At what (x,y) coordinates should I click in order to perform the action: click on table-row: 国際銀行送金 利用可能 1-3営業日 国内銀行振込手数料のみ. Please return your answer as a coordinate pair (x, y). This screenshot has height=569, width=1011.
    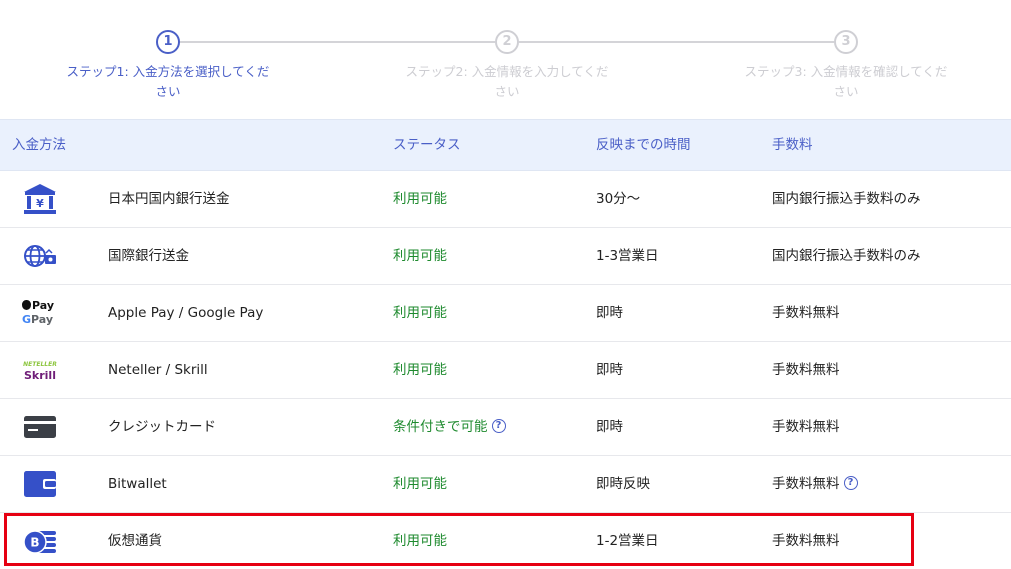
    Looking at the image, I should click on (505, 256).